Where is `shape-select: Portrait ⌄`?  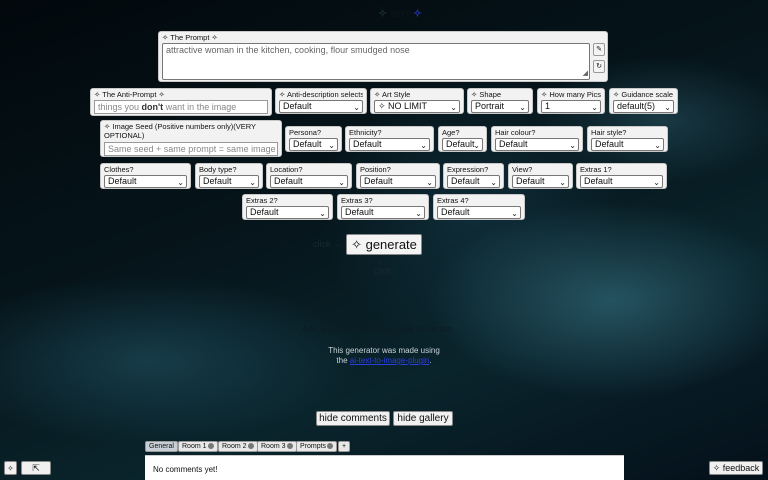
shape-select: Portrait ⌄ is located at coordinates (500, 106).